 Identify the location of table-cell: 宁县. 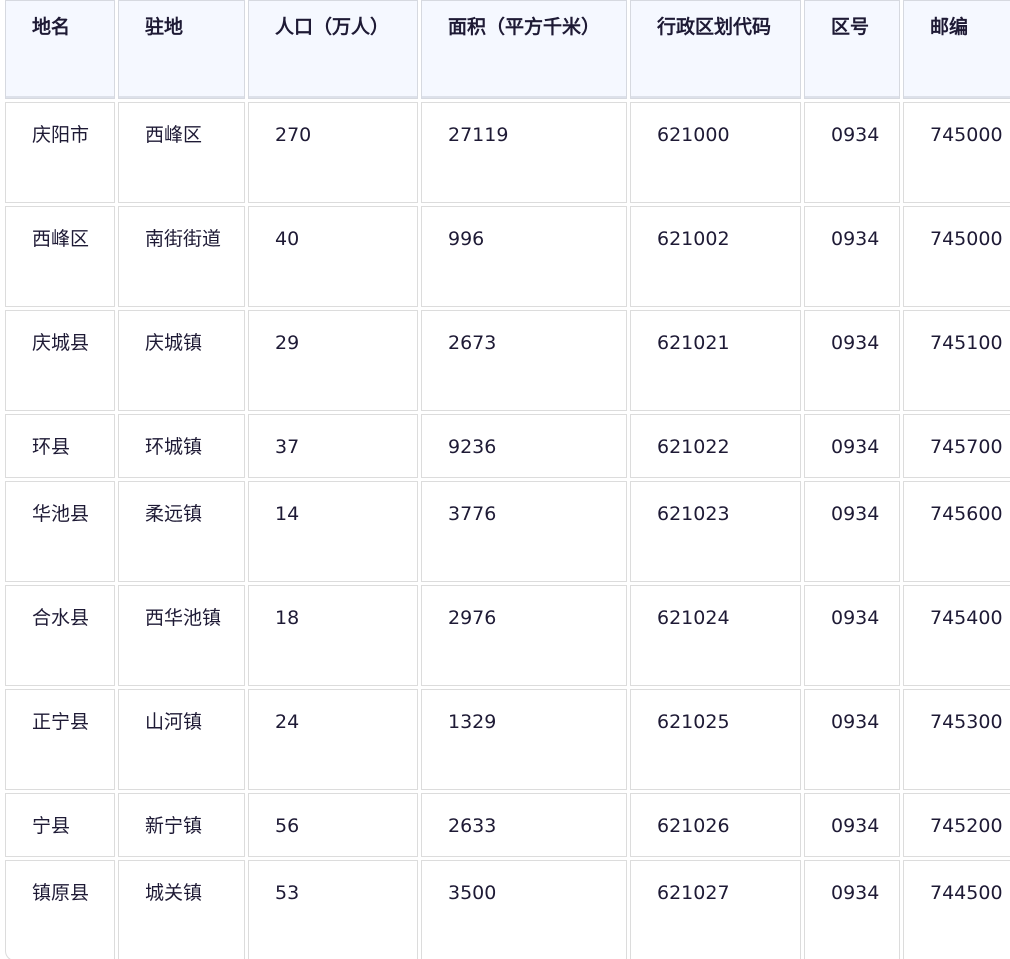
(60, 825).